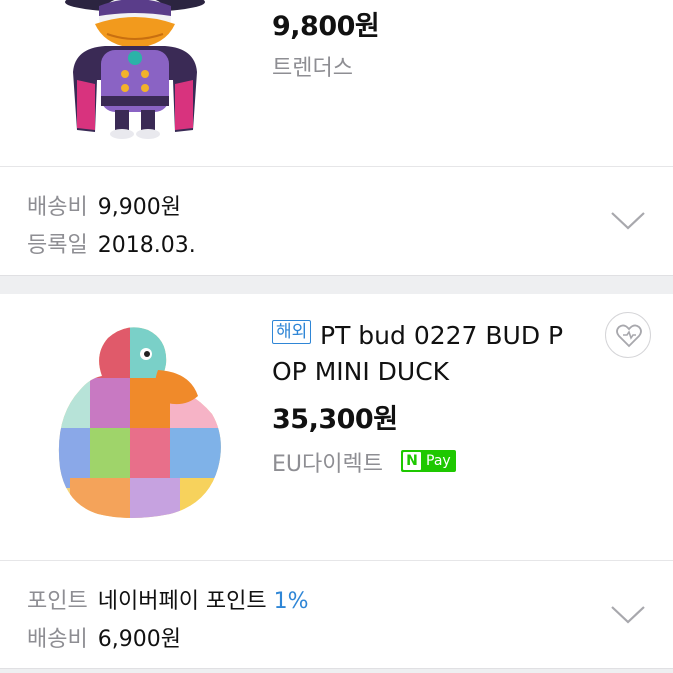 The width and height of the screenshot is (673, 673). What do you see at coordinates (139, 639) in the screenshot?
I see `shipping-value: 6,900원` at bounding box center [139, 639].